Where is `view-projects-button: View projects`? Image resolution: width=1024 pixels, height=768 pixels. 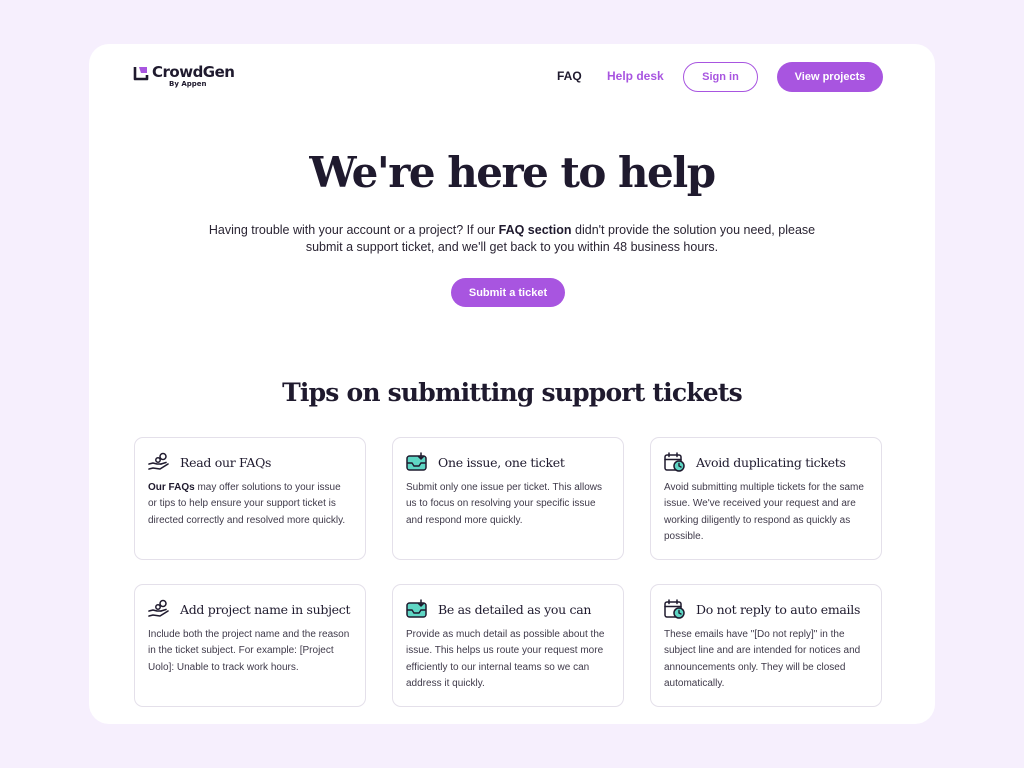 view-projects-button: View projects is located at coordinates (830, 77).